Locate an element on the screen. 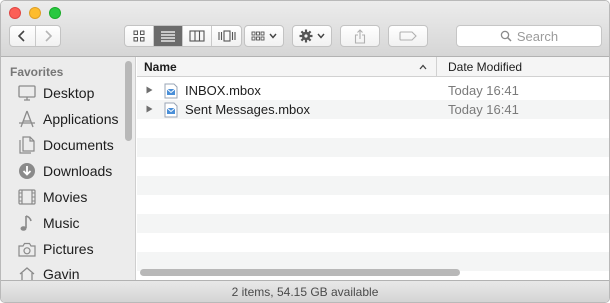 Image resolution: width=610 pixels, height=303 pixels. arrange-button is located at coordinates (264, 36).